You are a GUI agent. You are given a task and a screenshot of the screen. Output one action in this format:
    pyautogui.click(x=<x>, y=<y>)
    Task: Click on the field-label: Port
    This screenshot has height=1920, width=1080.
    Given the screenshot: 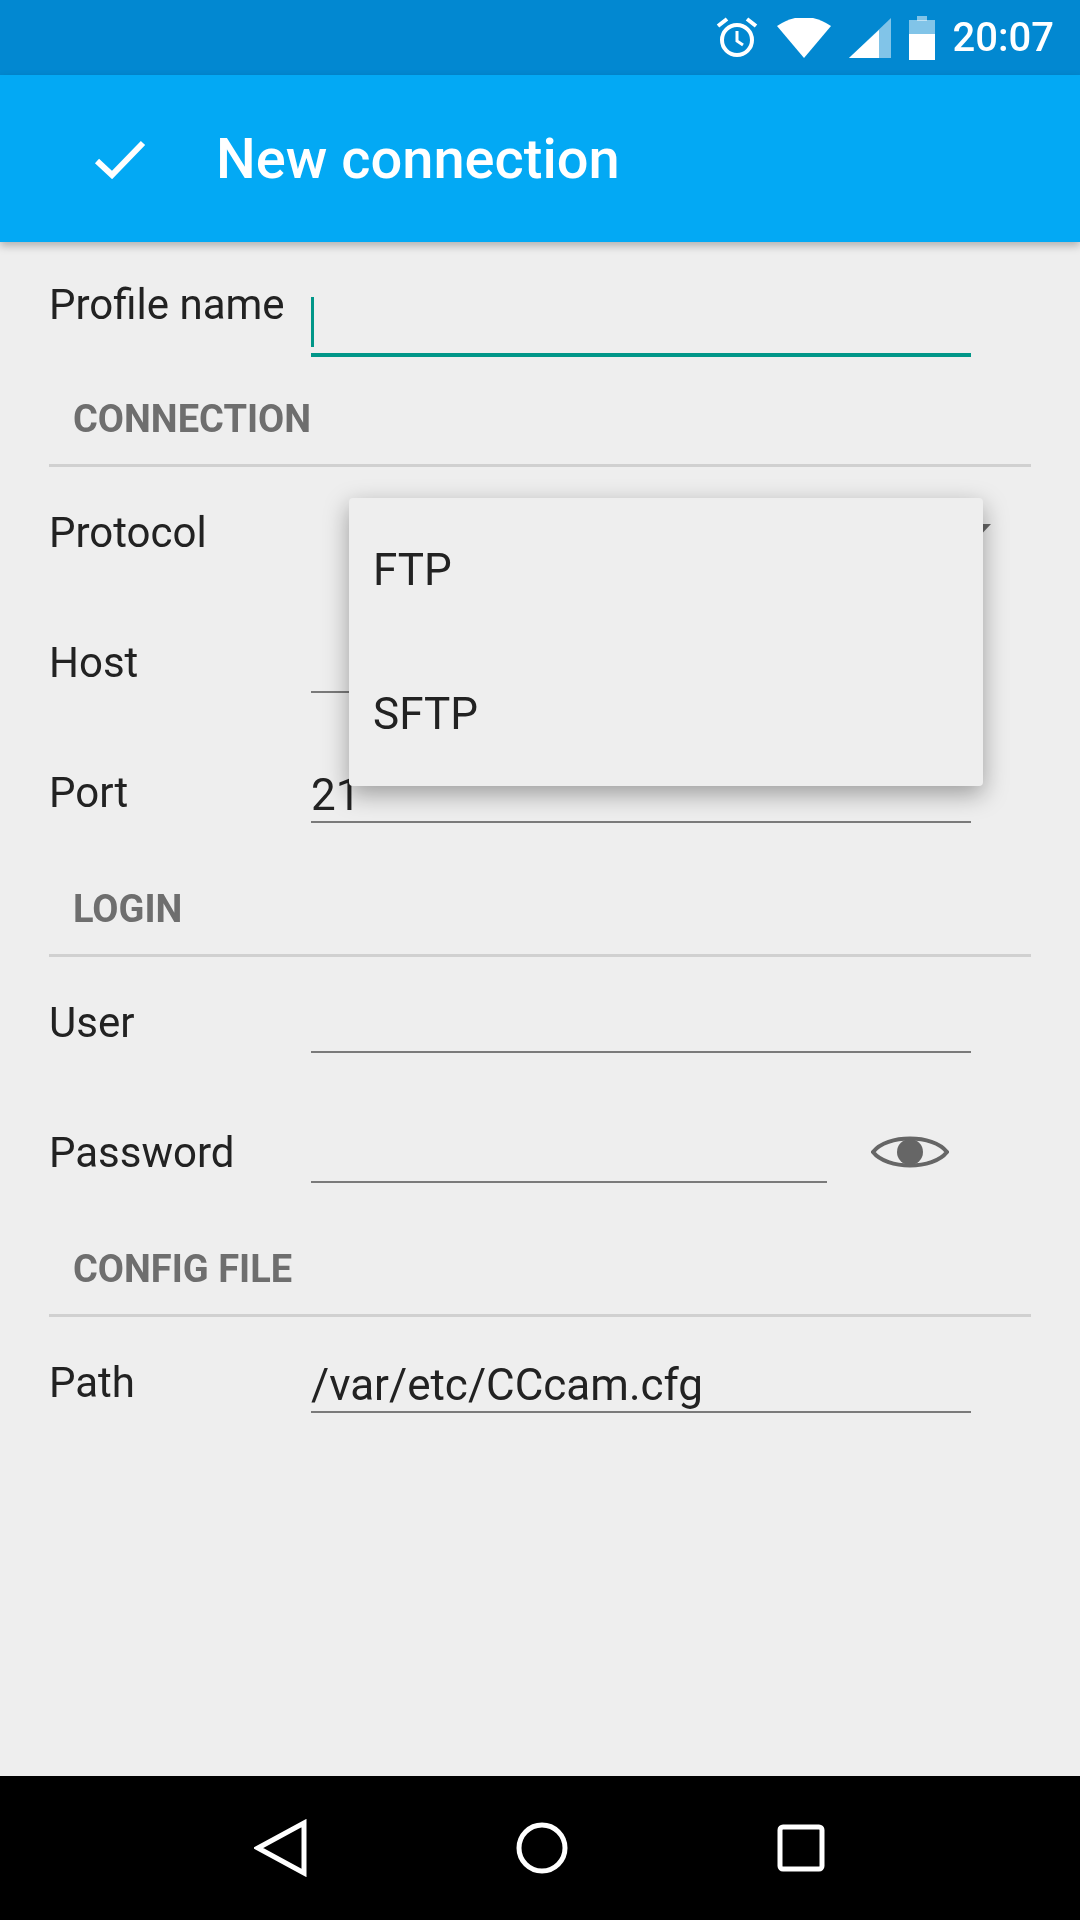 What is the action you would take?
    pyautogui.click(x=89, y=792)
    